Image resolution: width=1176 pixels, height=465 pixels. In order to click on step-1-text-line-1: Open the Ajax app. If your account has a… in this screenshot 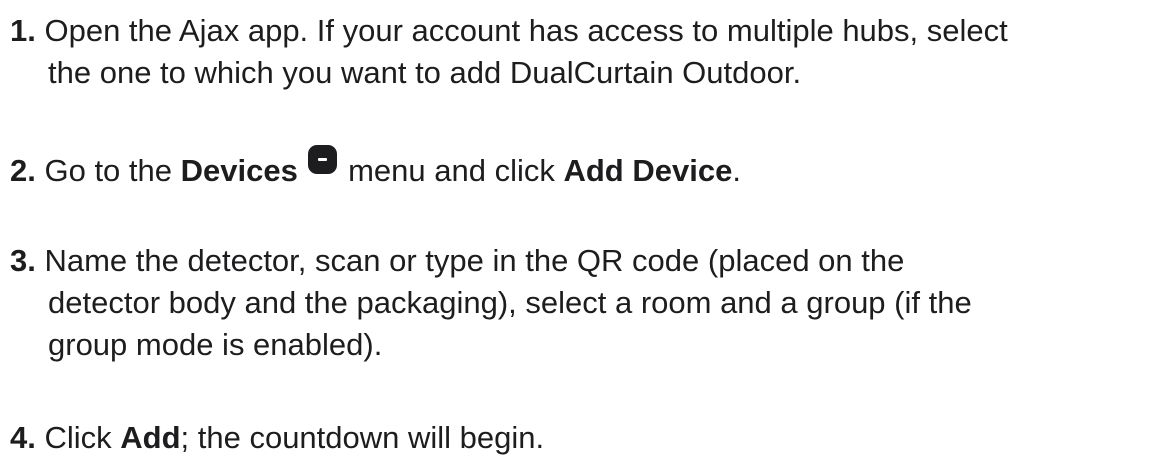, I will do `click(521, 30)`.